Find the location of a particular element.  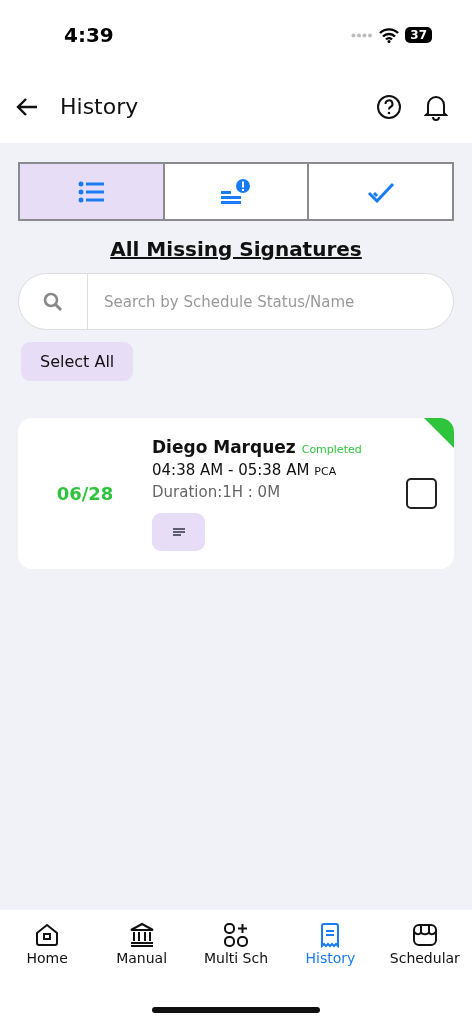

list-alert-icon is located at coordinates (236, 191).